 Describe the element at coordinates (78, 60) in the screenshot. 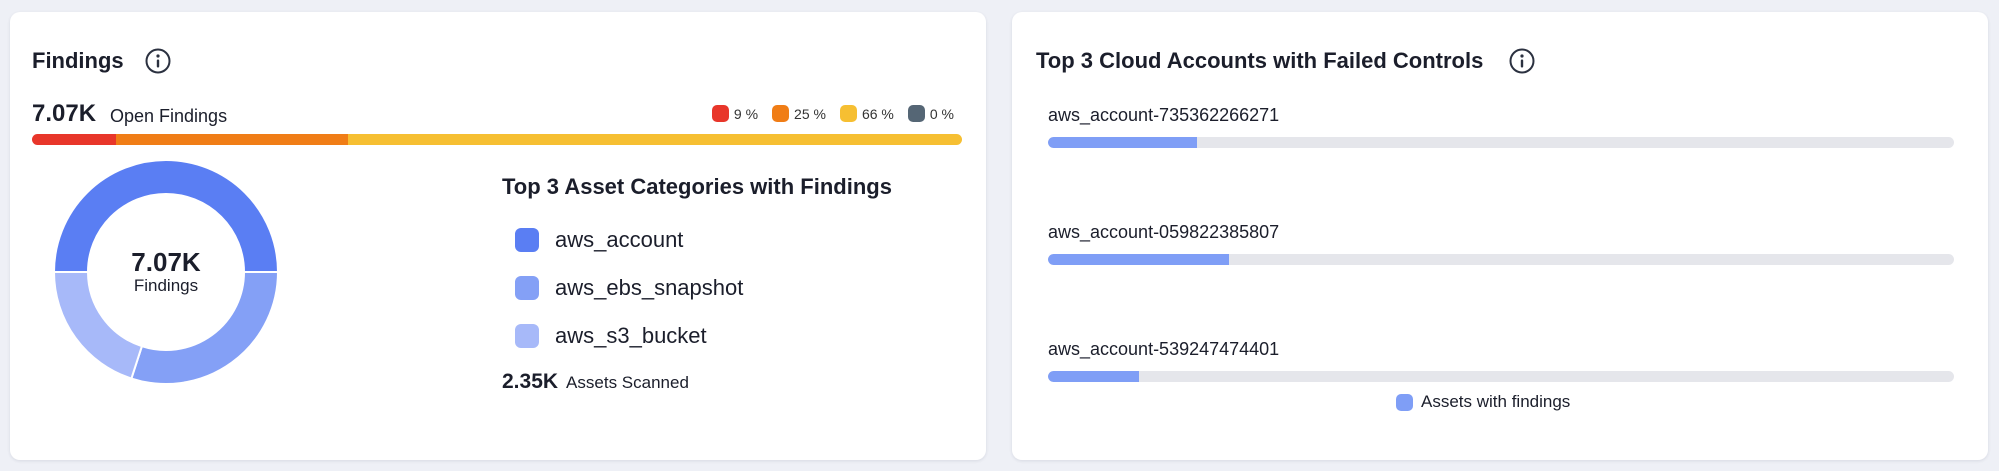

I see `findings-title: Findings` at that location.